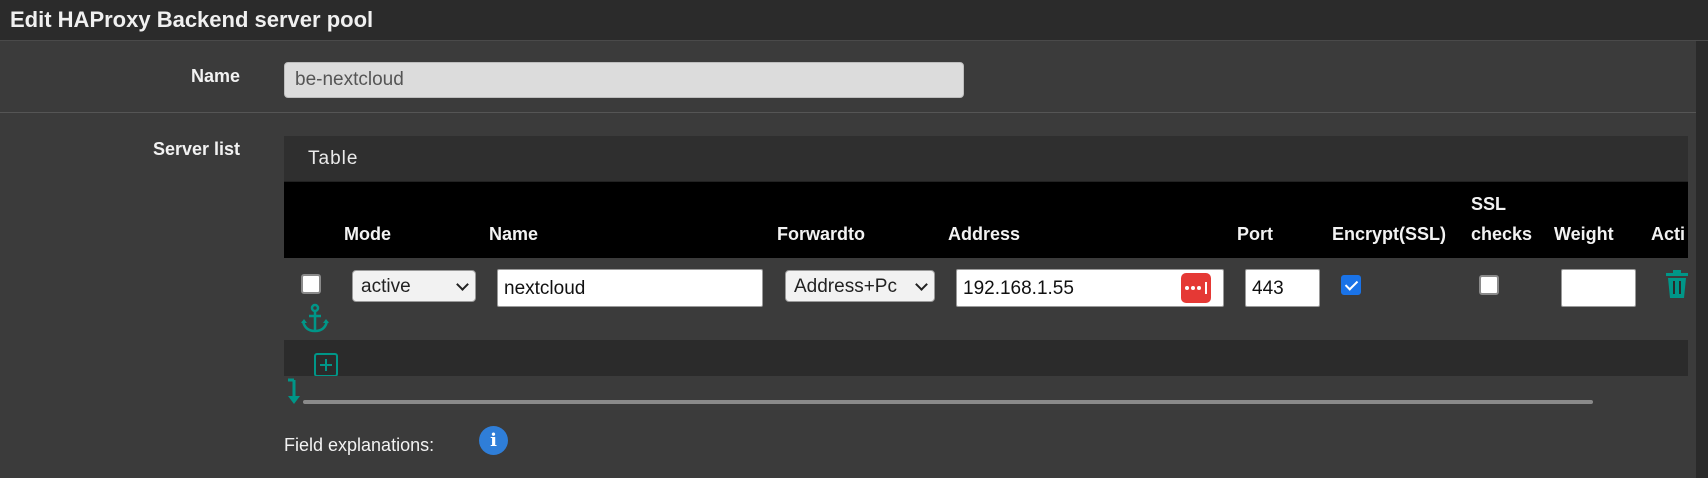  I want to click on table-heading: Table, so click(986, 159).